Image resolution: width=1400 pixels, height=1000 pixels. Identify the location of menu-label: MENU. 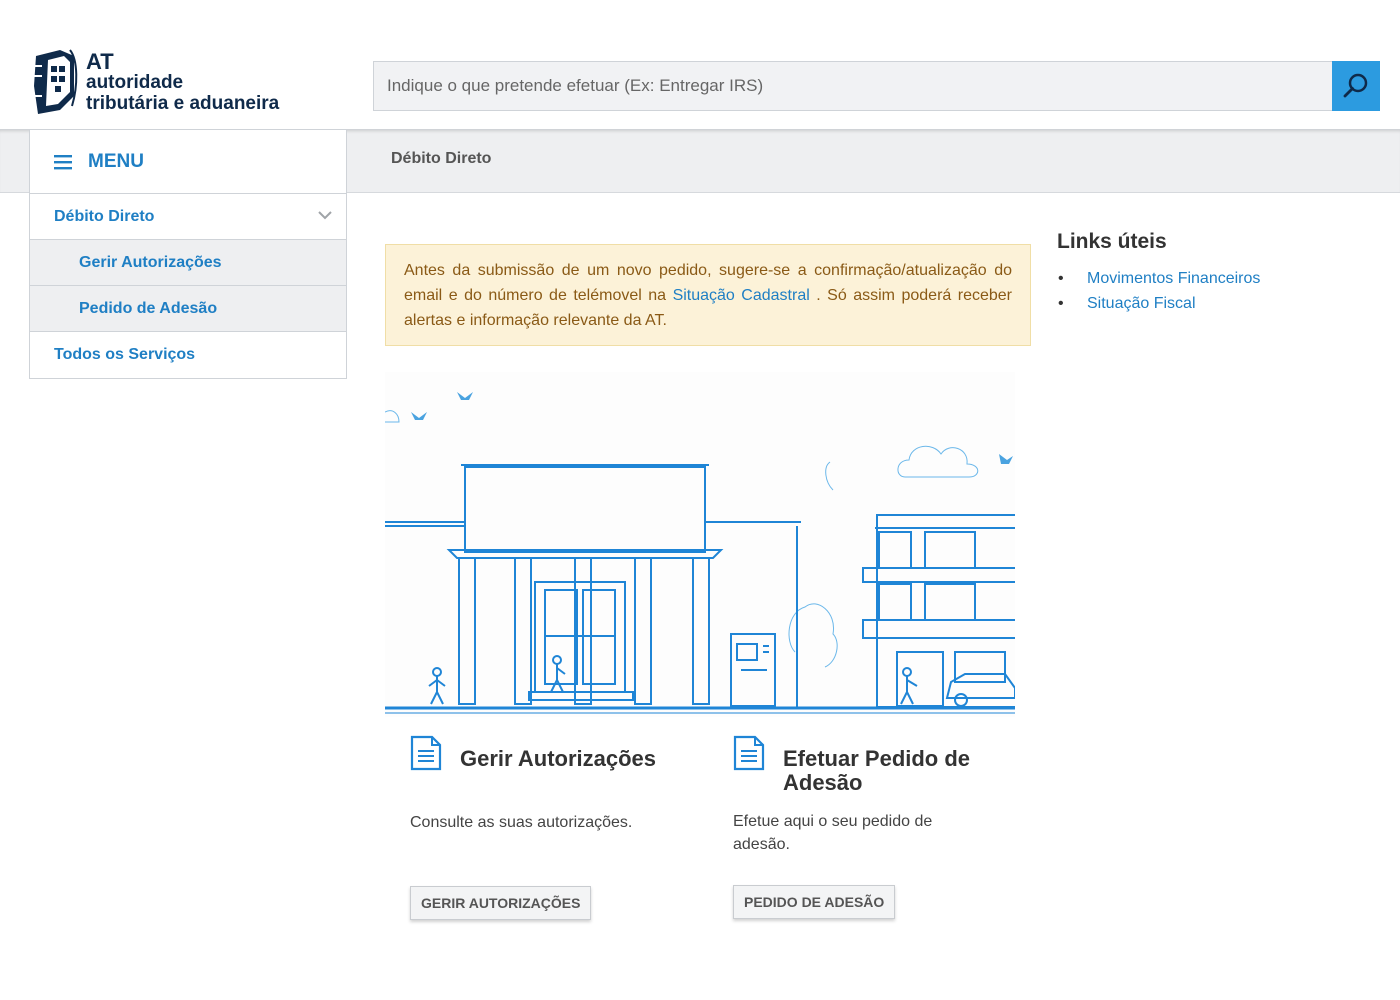
(116, 161).